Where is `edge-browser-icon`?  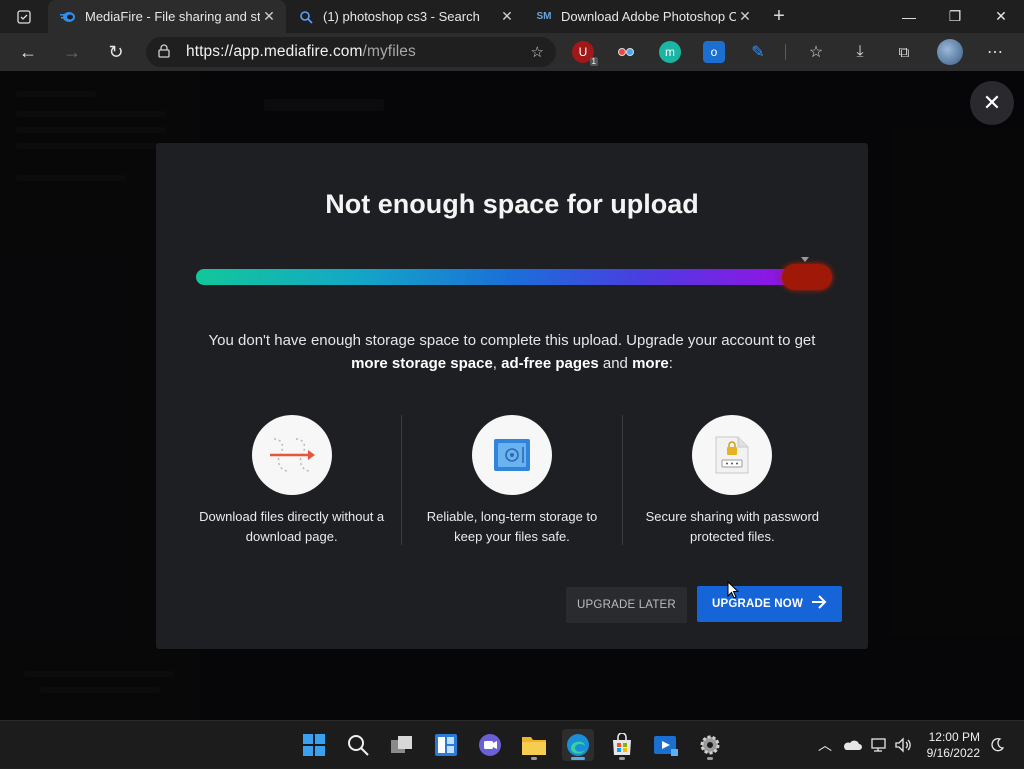 edge-browser-icon is located at coordinates (578, 745).